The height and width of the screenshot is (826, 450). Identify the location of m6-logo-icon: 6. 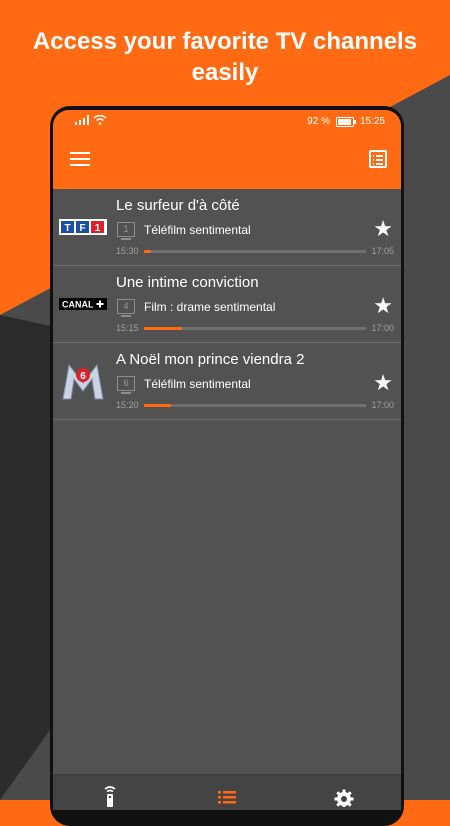
(83, 381).